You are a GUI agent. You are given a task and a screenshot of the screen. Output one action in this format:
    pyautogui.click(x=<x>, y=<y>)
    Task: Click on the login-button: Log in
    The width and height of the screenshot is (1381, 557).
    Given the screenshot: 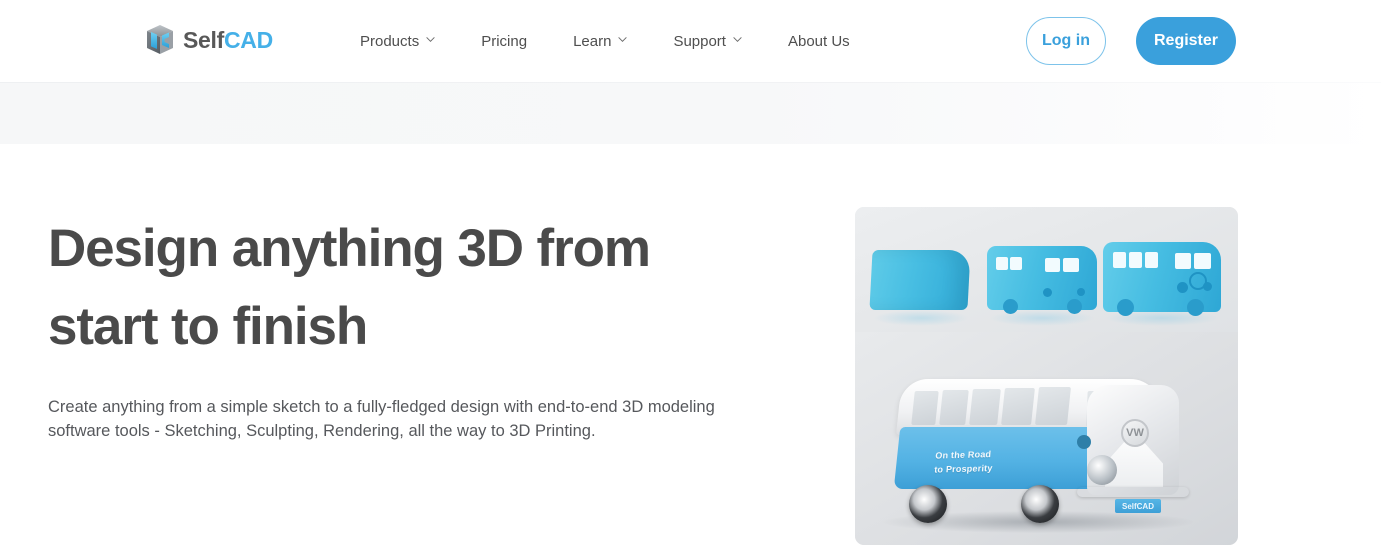 What is the action you would take?
    pyautogui.click(x=1066, y=41)
    